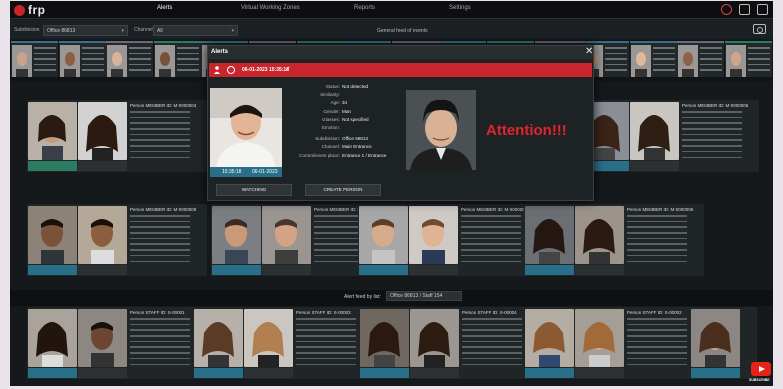 This screenshot has width=783, height=389. I want to click on tab-alerts: Alerts, so click(164, 8).